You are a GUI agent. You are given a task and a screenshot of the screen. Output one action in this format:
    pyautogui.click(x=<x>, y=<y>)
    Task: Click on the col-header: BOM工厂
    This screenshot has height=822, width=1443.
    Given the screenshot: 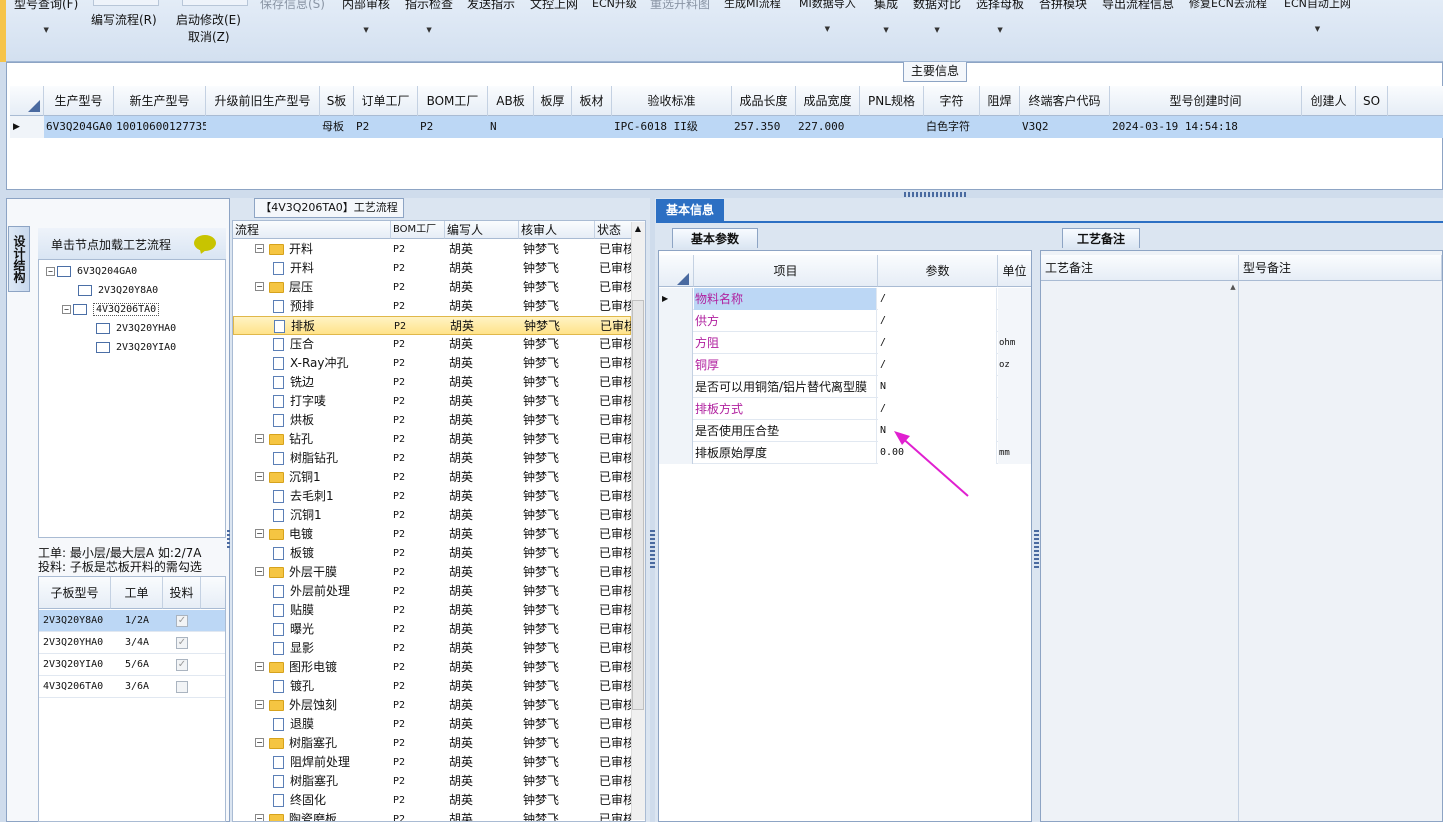 What is the action you would take?
    pyautogui.click(x=418, y=230)
    